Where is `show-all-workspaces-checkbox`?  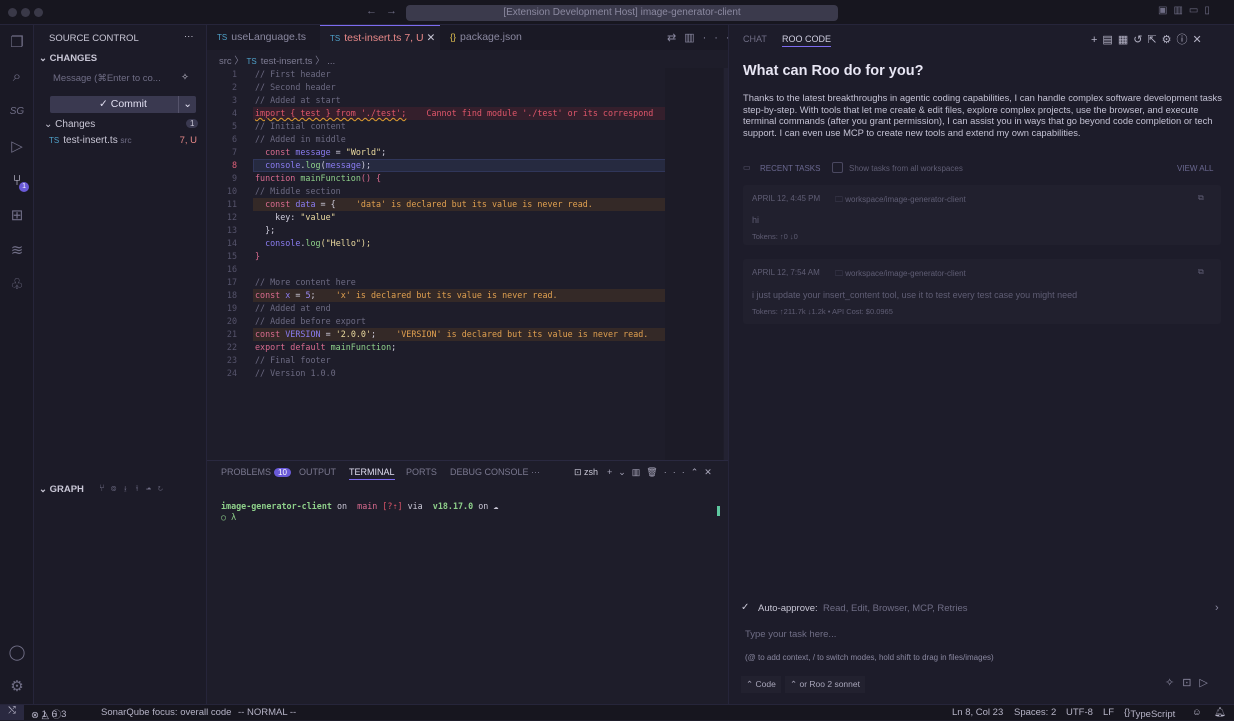 show-all-workspaces-checkbox is located at coordinates (837, 167).